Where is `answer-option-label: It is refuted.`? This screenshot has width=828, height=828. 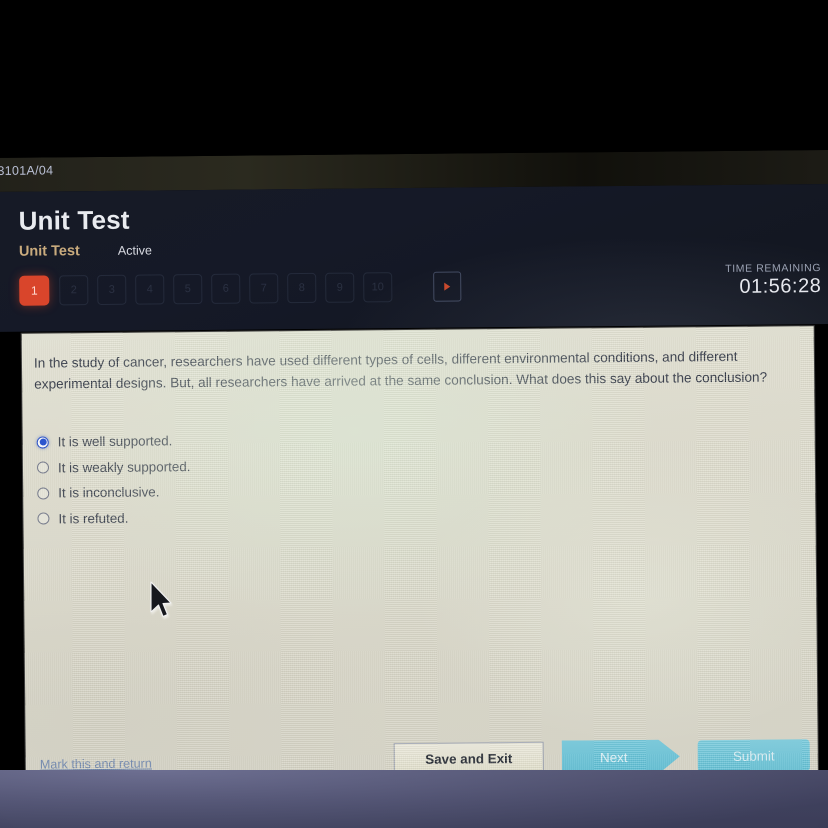 answer-option-label: It is refuted. is located at coordinates (93, 518).